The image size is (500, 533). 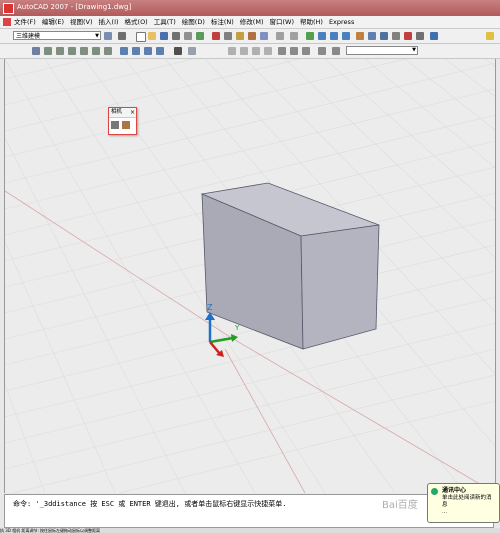 What do you see at coordinates (232, 51) in the screenshot?
I see `visual-style-wireframe-icon` at bounding box center [232, 51].